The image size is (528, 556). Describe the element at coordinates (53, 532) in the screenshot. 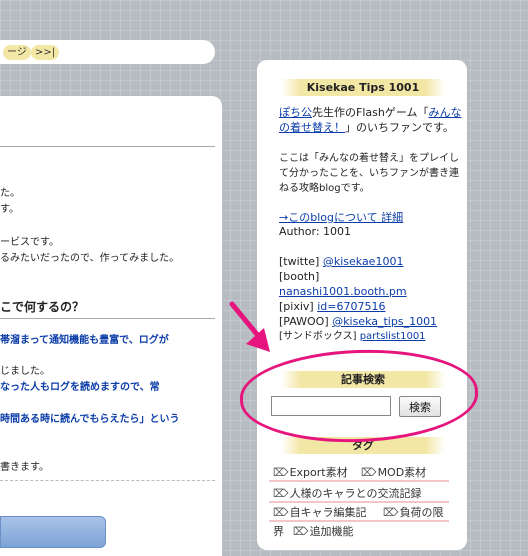

I see `article-button` at that location.